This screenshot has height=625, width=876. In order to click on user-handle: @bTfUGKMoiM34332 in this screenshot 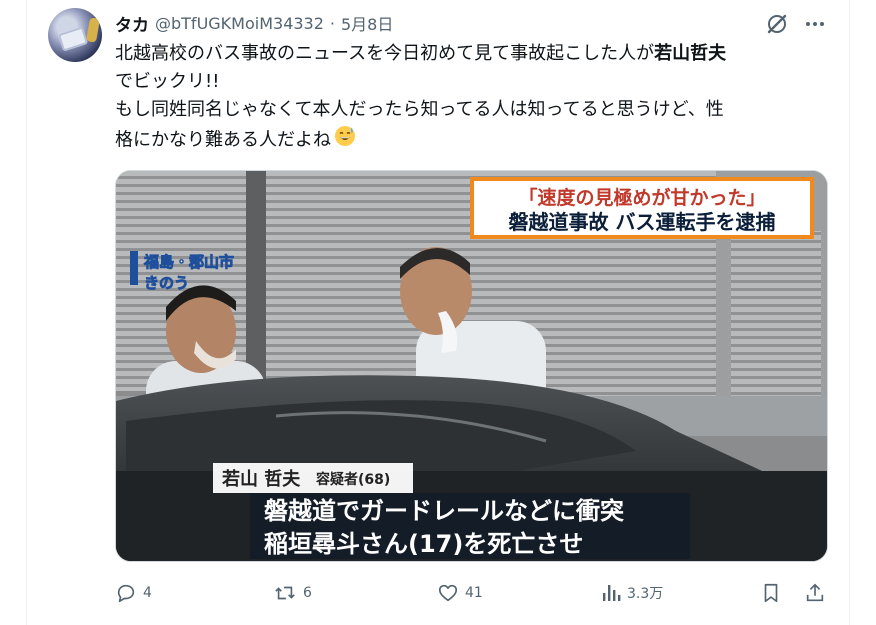, I will do `click(239, 23)`.